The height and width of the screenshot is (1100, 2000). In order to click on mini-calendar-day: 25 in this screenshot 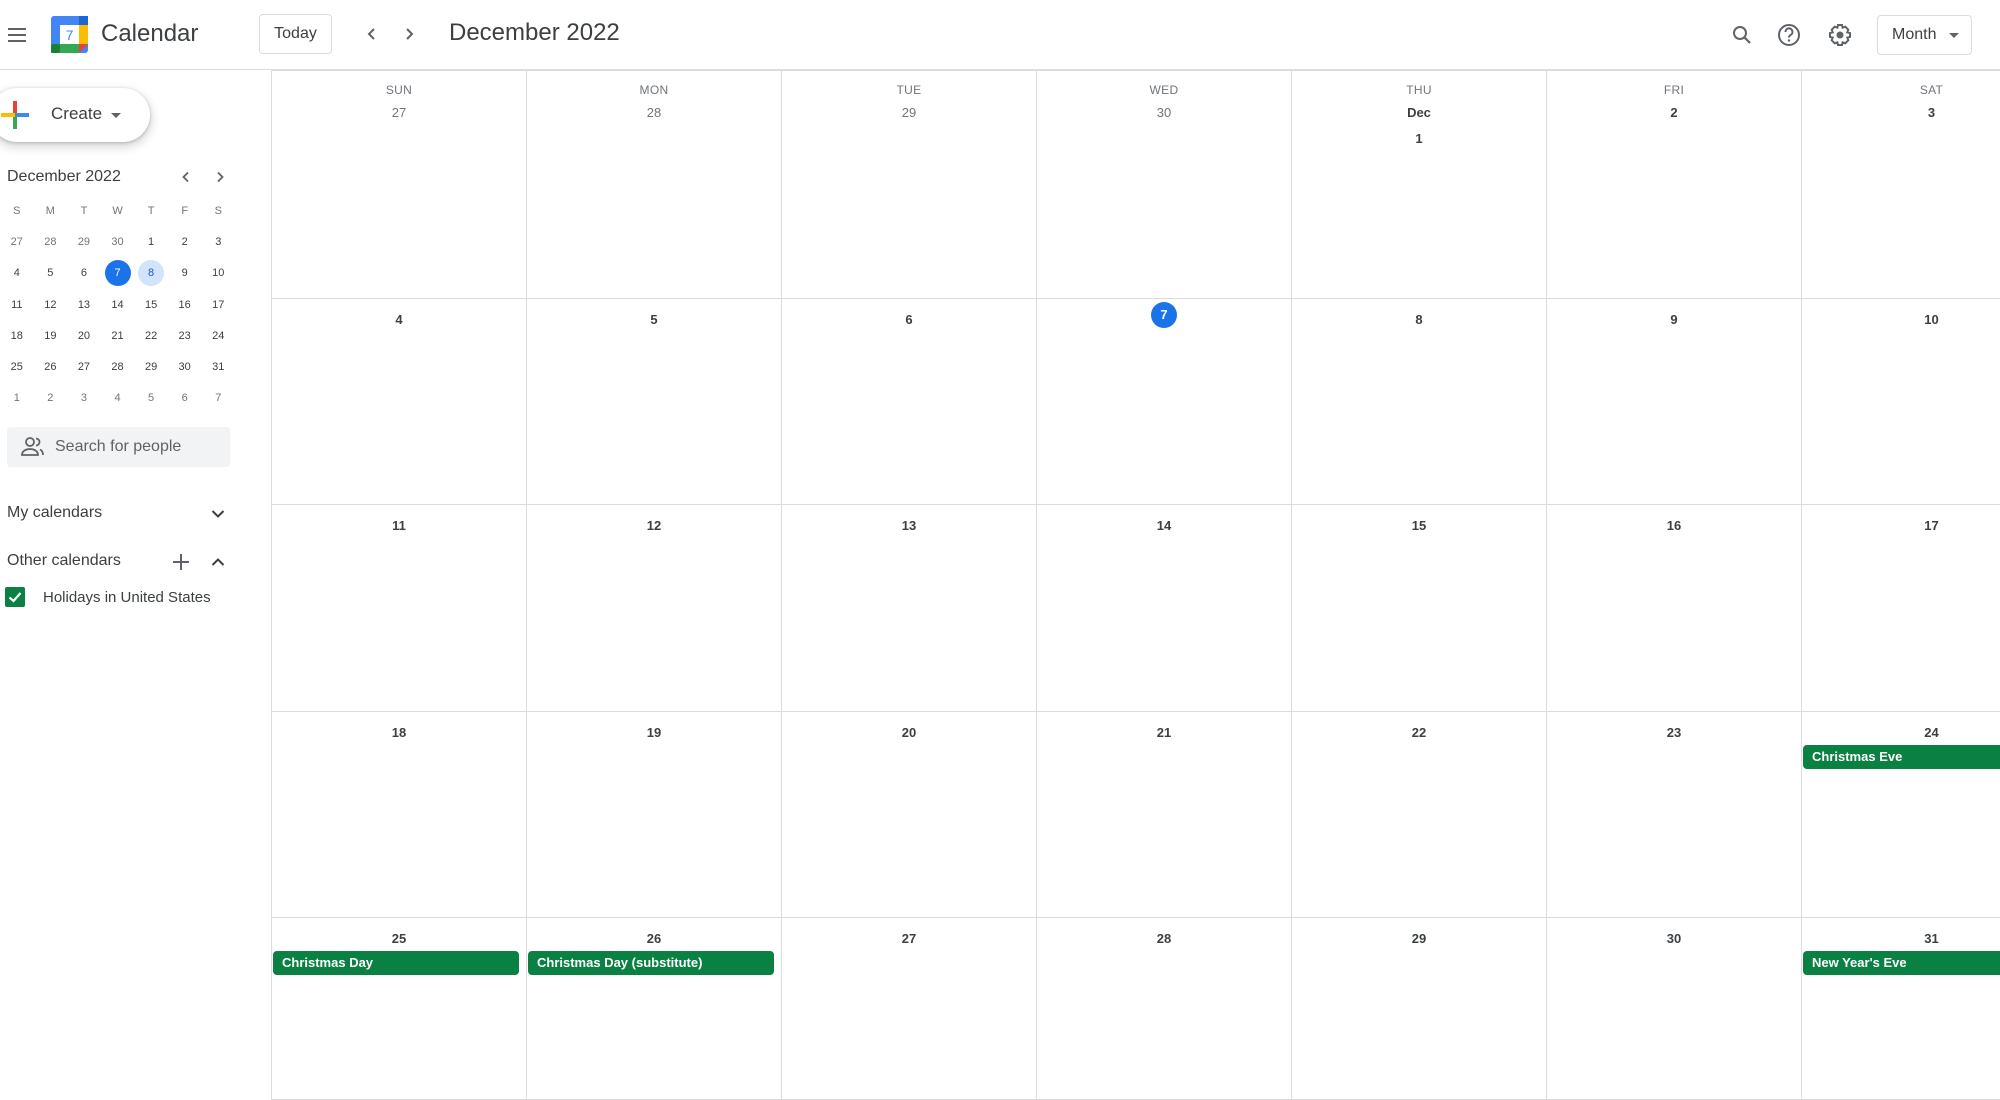, I will do `click(17, 367)`.